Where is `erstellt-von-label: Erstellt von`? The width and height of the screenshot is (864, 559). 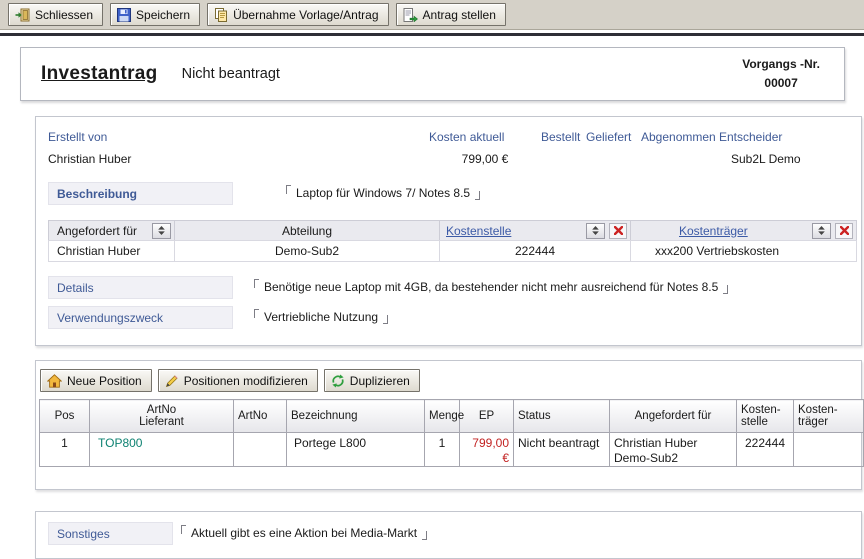
erstellt-von-label: Erstellt von is located at coordinates (78, 137).